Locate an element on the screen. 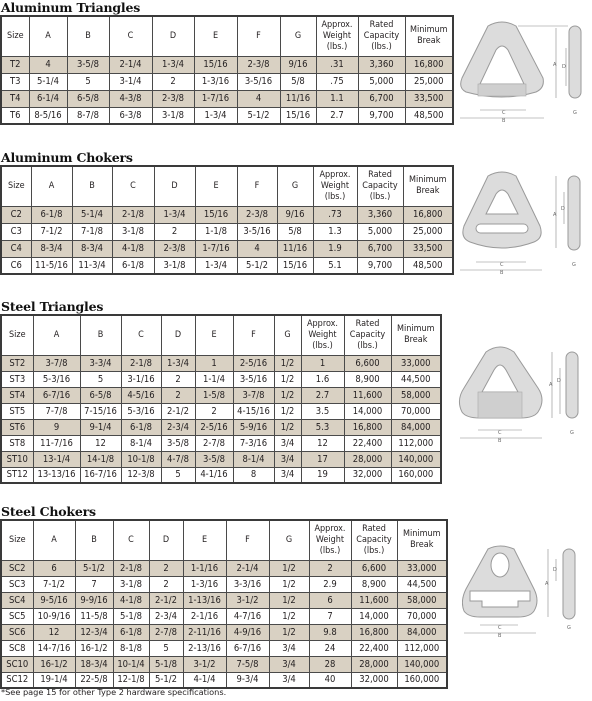 The image size is (592, 701). value-cell: 9 is located at coordinates (56, 427).